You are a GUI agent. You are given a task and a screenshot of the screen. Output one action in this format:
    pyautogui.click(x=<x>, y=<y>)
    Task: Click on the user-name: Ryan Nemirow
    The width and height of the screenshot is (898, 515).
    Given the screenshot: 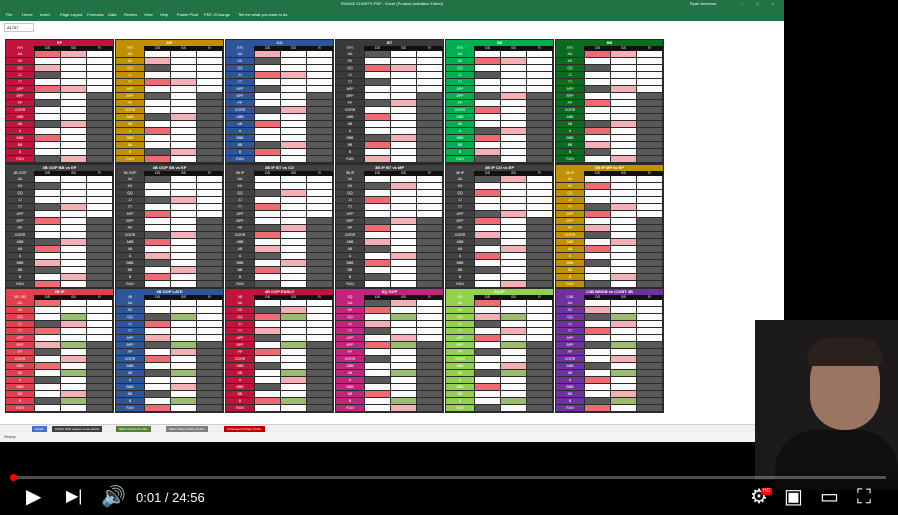 What is the action you would take?
    pyautogui.click(x=703, y=4)
    